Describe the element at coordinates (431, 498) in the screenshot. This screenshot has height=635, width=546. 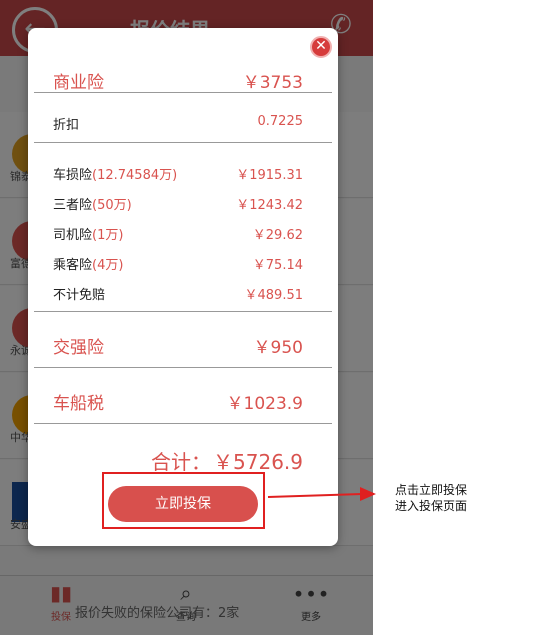
I see `annotation-note: 点击立即投保 进入投保页面` at that location.